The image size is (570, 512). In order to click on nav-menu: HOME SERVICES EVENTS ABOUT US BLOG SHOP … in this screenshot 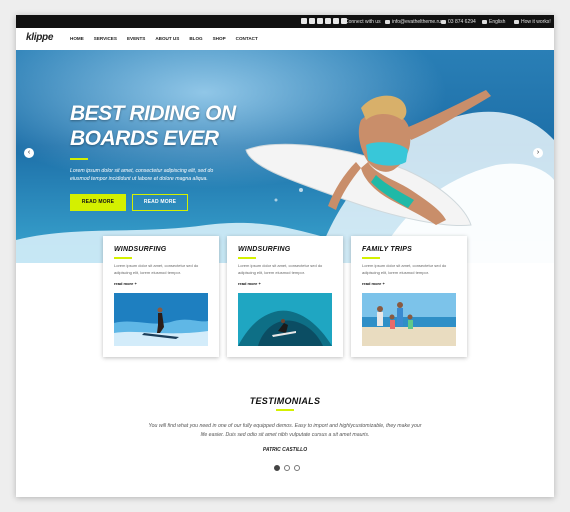, I will do `click(164, 38)`.